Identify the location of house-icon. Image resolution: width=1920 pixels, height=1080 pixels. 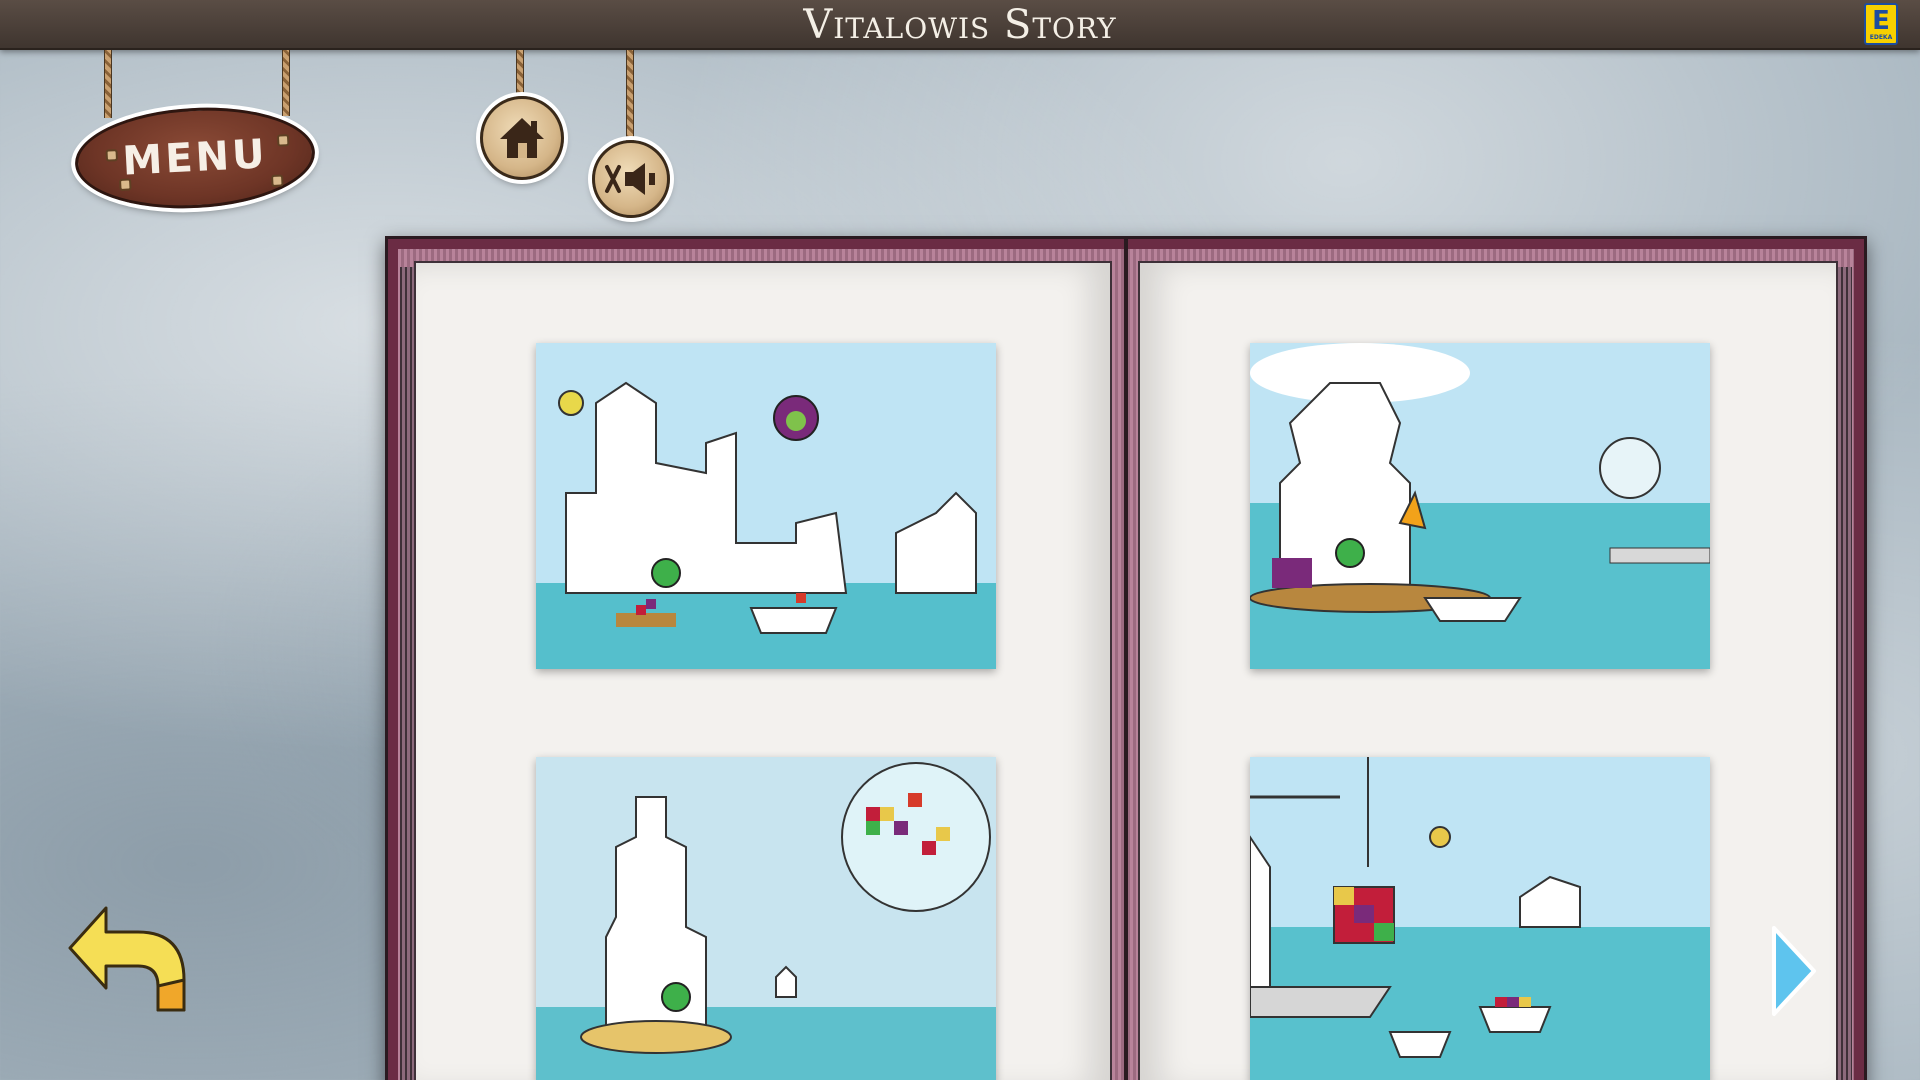
(522, 138).